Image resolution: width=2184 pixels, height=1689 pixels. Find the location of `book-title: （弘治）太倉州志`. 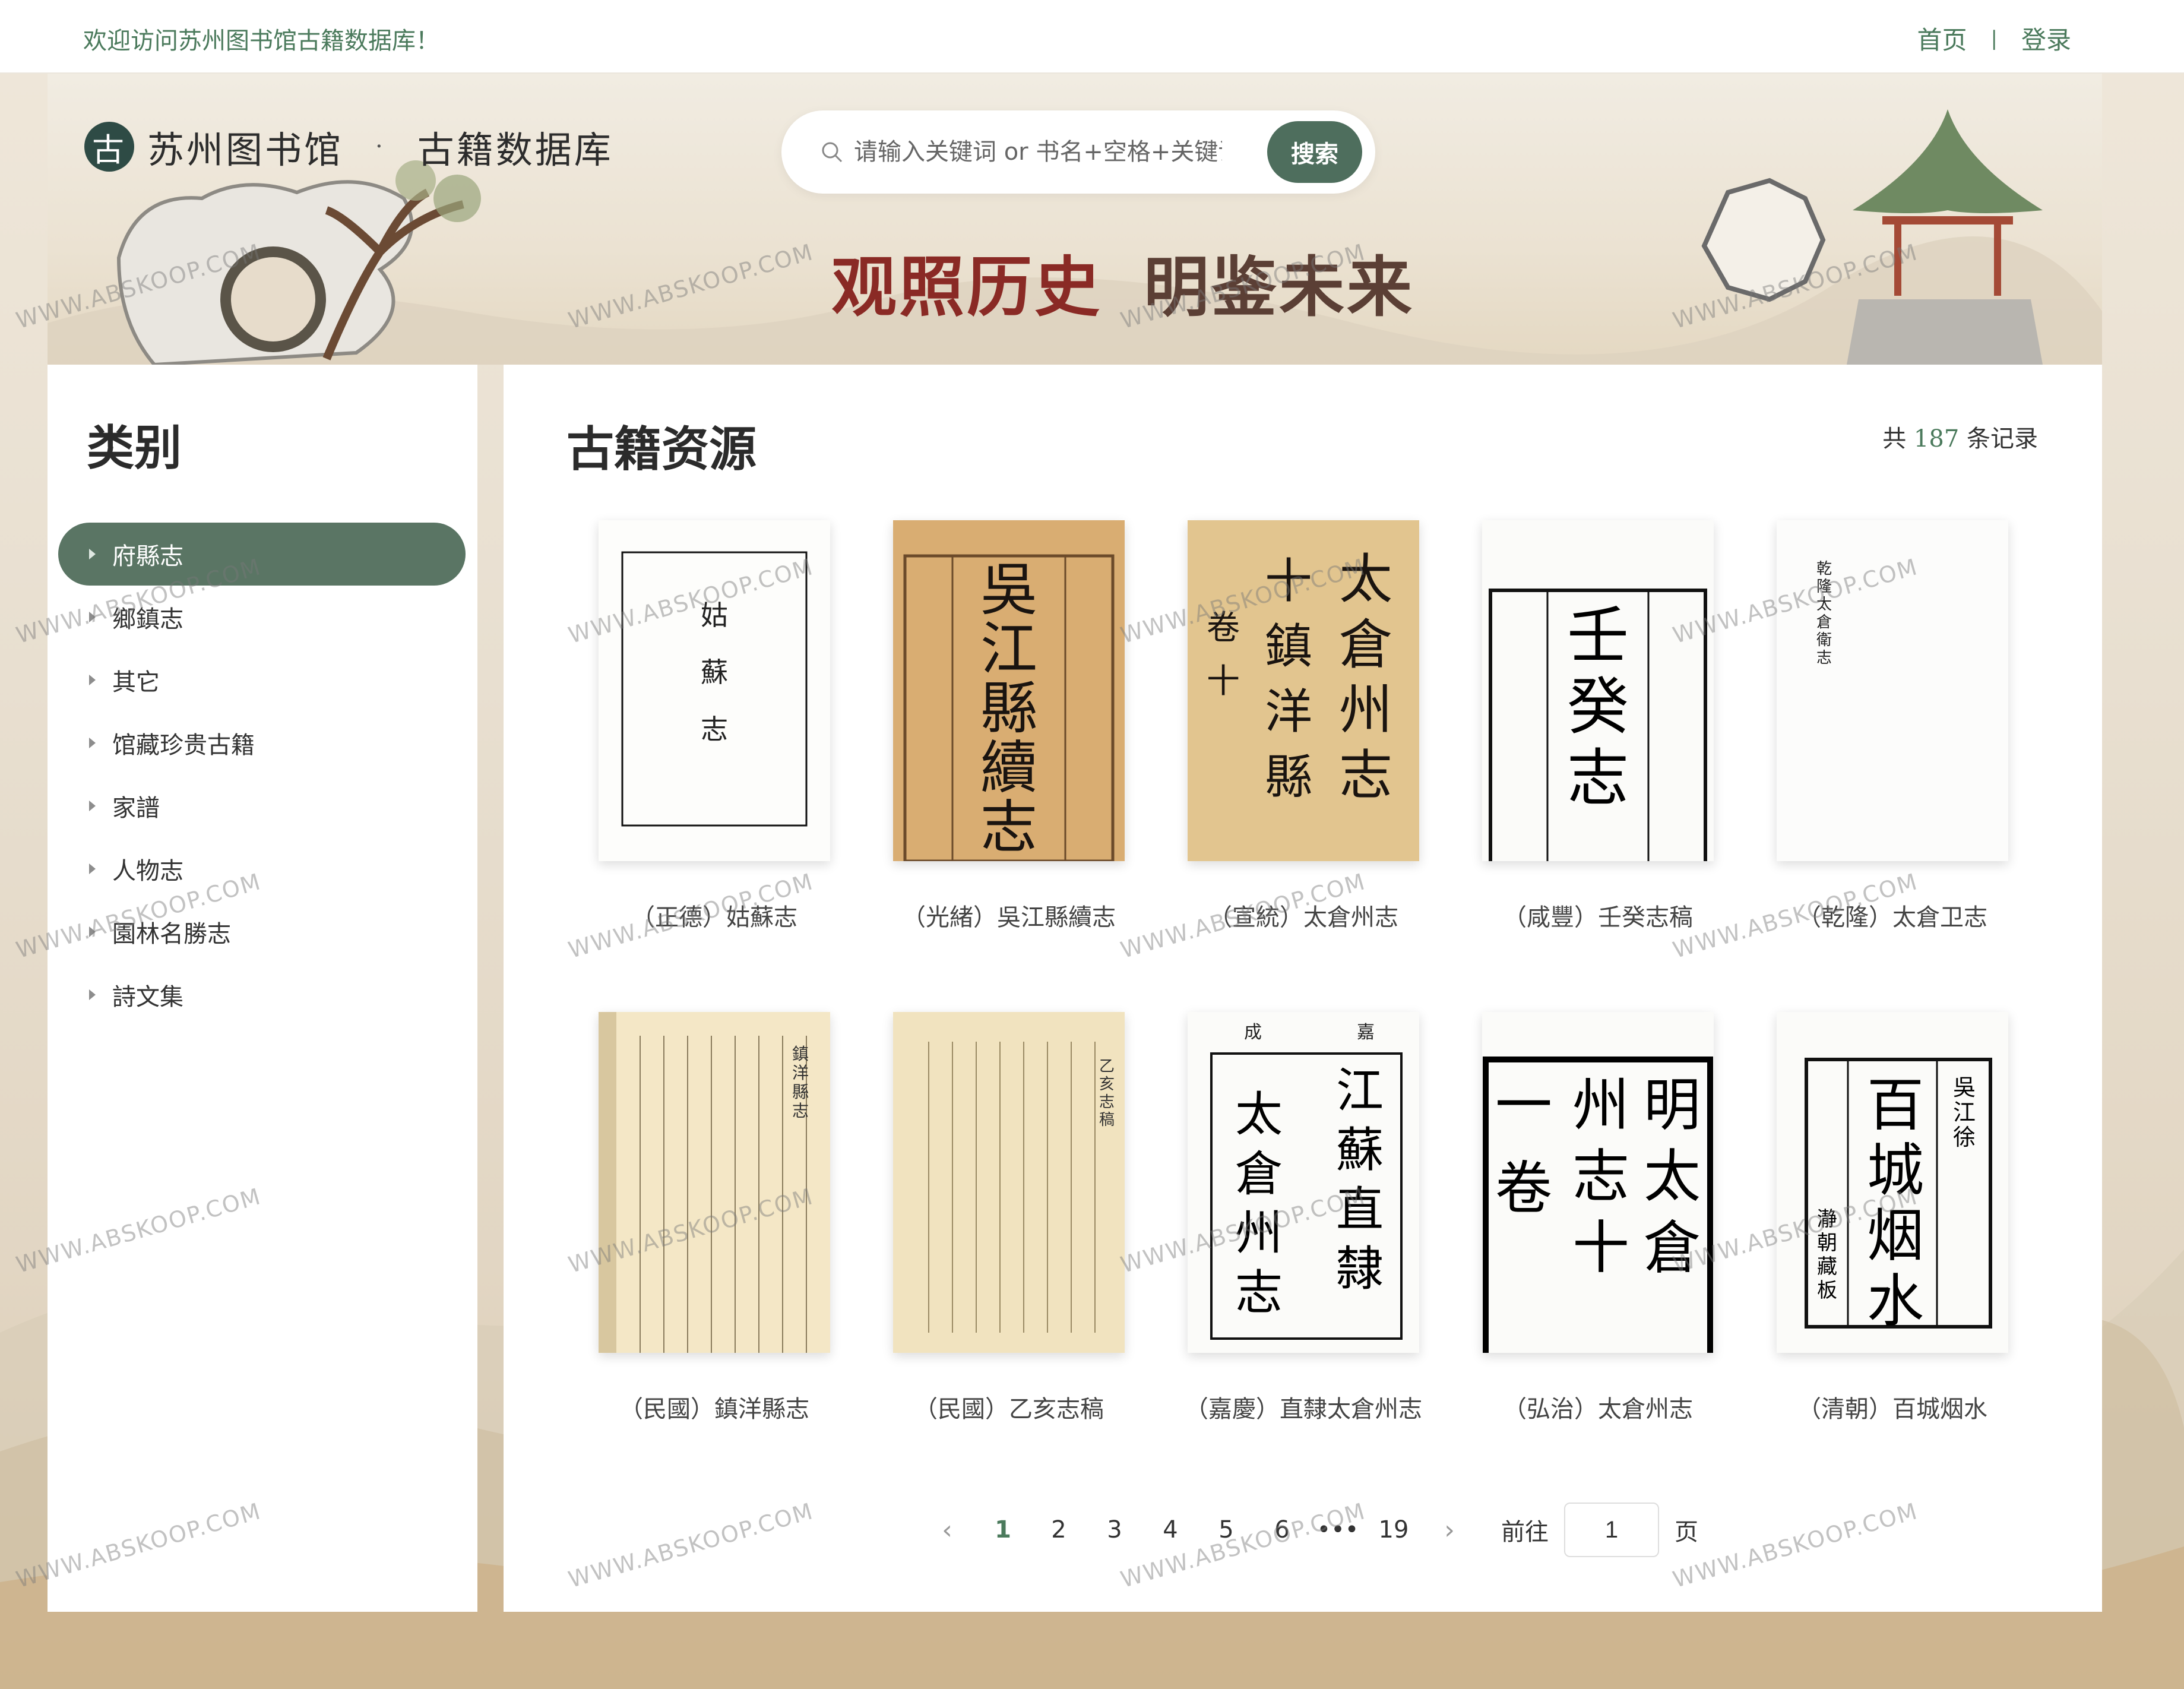

book-title: （弘治）太倉州志 is located at coordinates (1597, 1407).